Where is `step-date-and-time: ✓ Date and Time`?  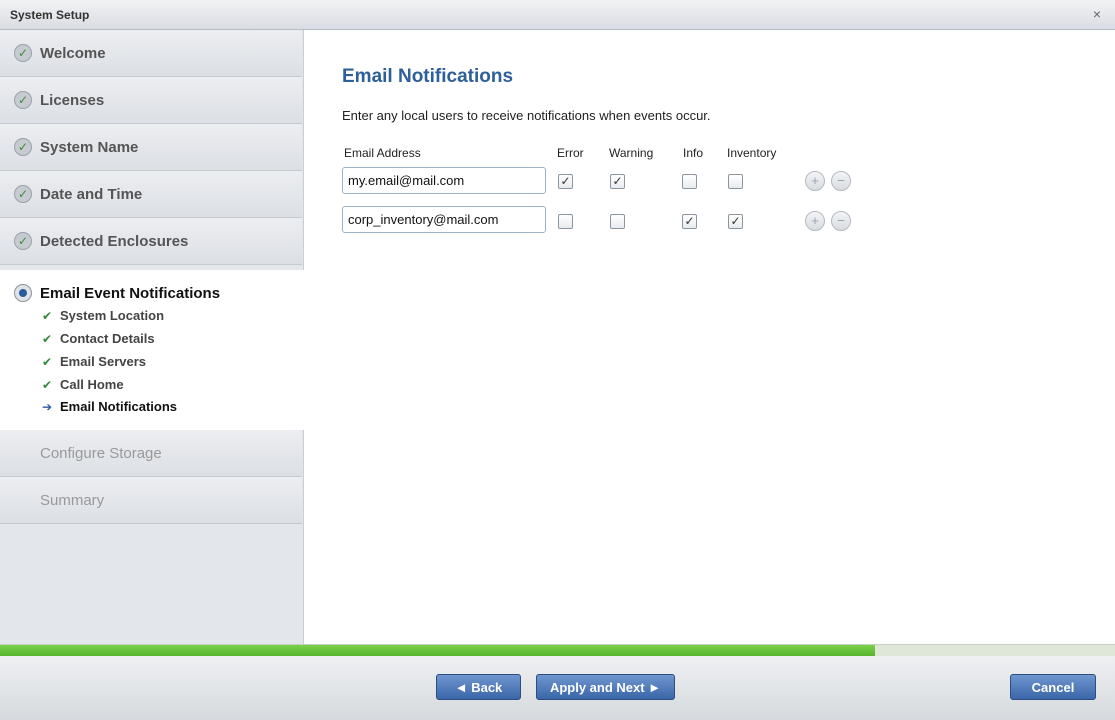
step-date-and-time: ✓ Date and Time is located at coordinates (151, 194).